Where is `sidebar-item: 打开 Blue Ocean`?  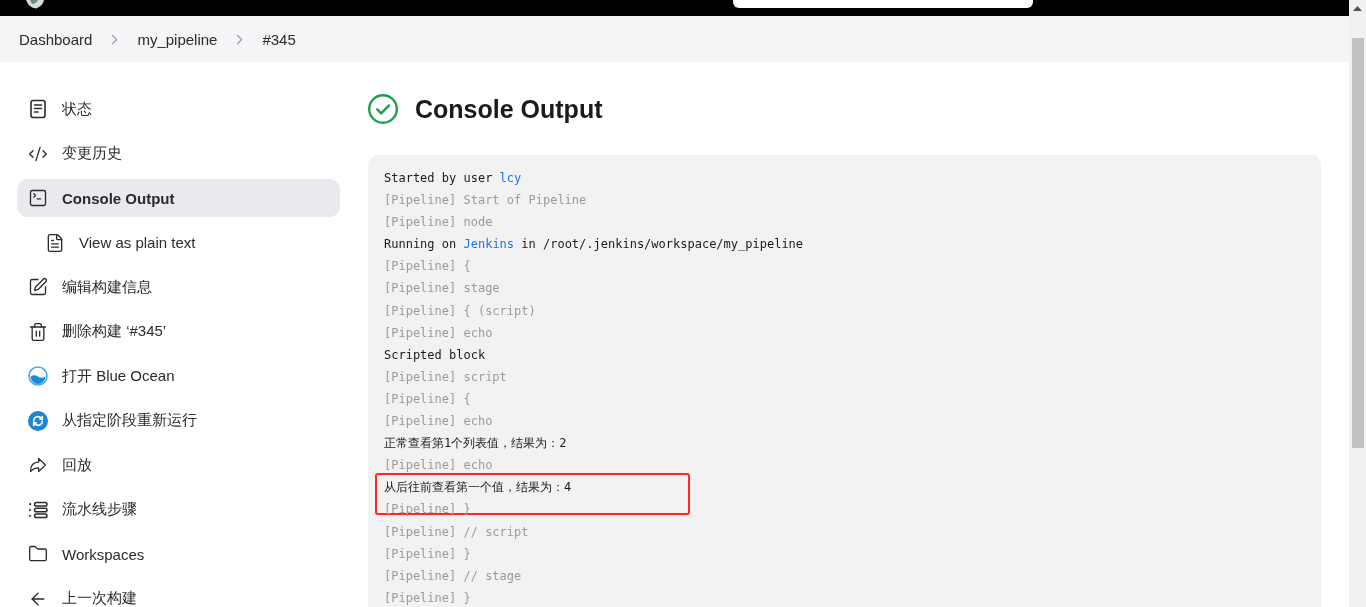
sidebar-item: 打开 Blue Ocean is located at coordinates (178, 376).